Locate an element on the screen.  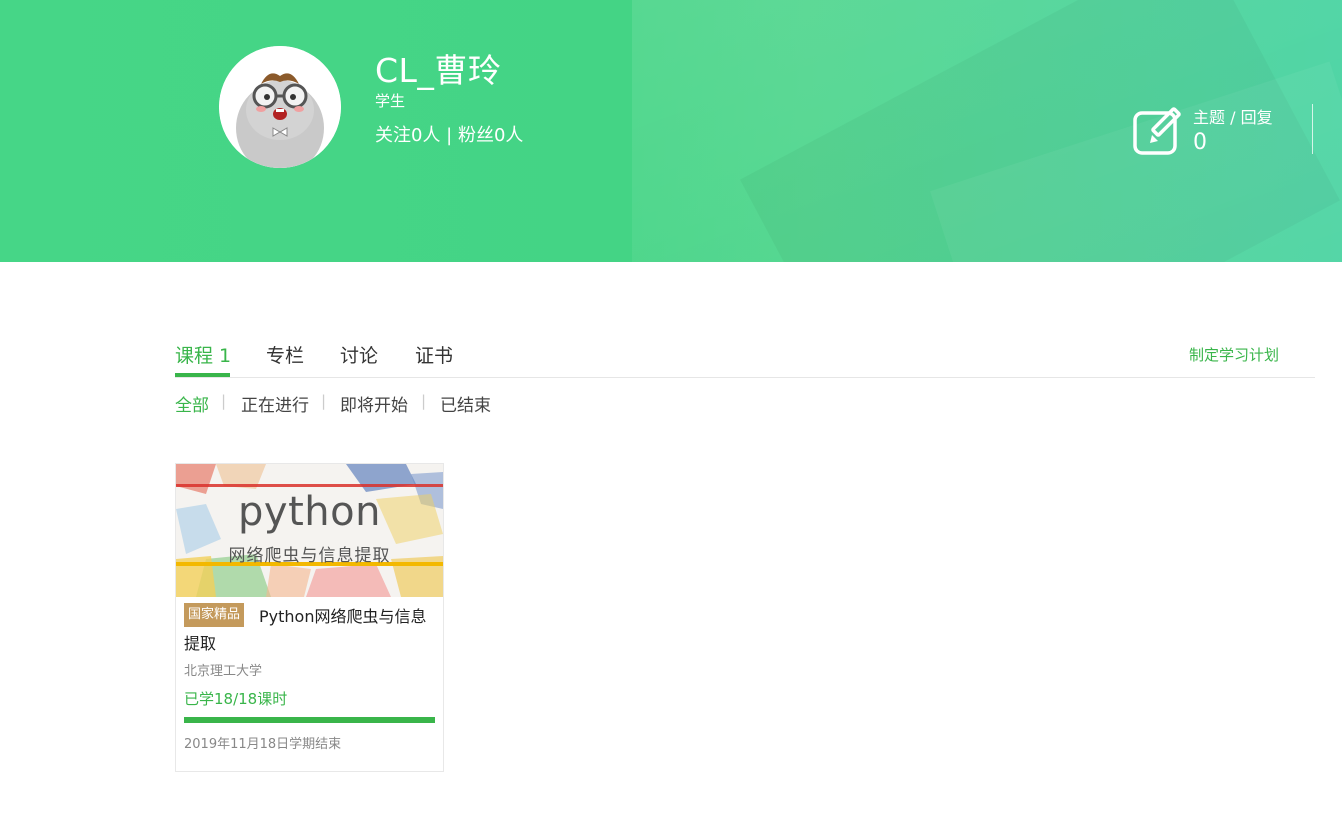
topic-reply-label: 主题 / 回复 is located at coordinates (1233, 117).